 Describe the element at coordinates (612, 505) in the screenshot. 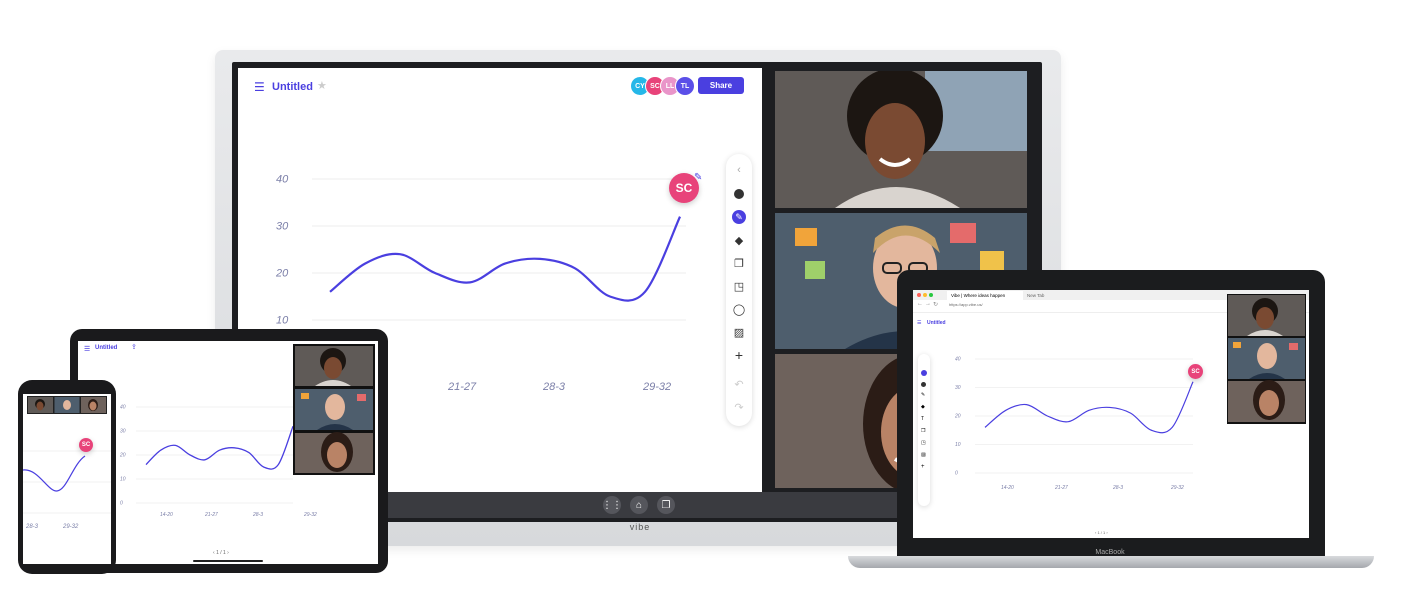

I see `apps-icon: ⋮⋮` at that location.